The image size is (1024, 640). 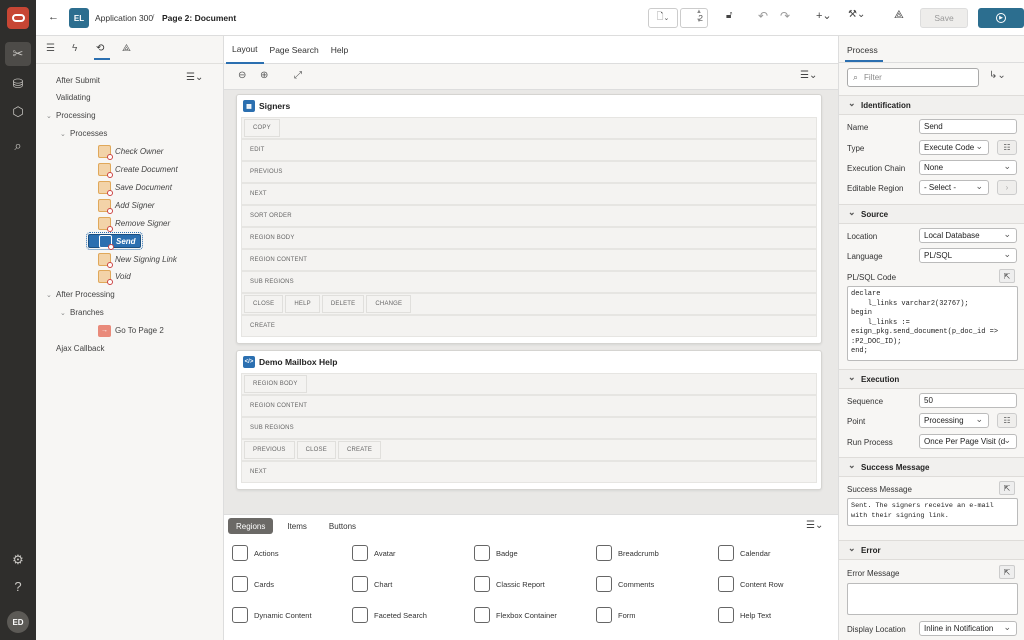 What do you see at coordinates (18, 146) in the screenshot?
I see `search-icon: ⌕` at bounding box center [18, 146].